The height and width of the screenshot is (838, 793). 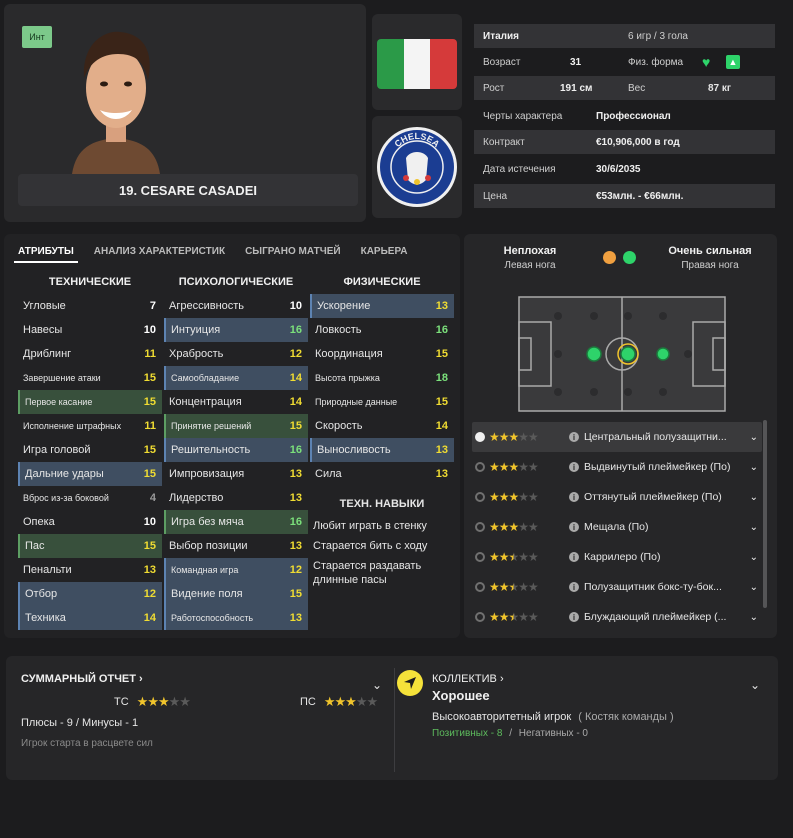 I want to click on attribute-row: Завершение атаки 15, so click(x=90, y=378).